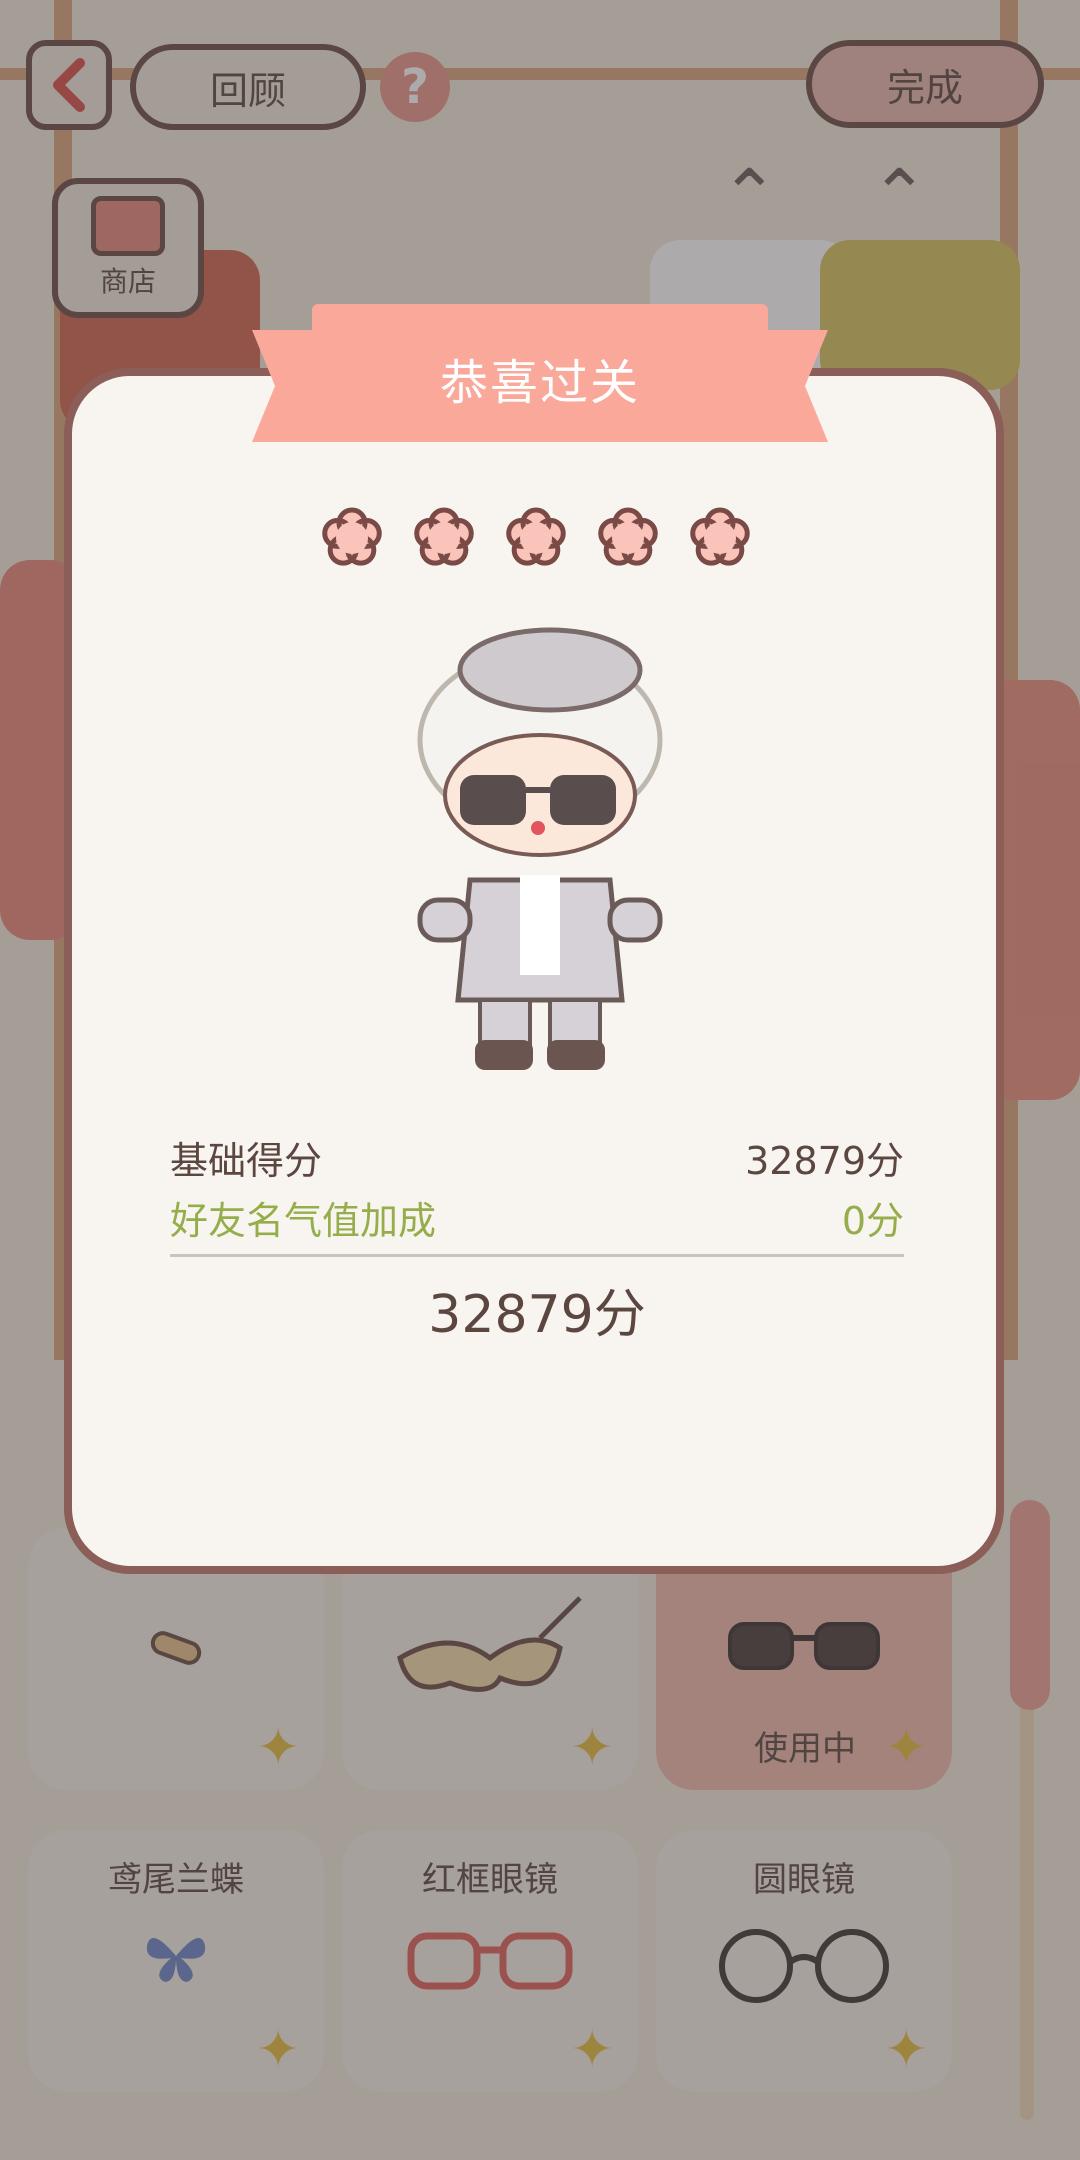  What do you see at coordinates (539, 383) in the screenshot?
I see `dialog-title: 恭喜过关` at bounding box center [539, 383].